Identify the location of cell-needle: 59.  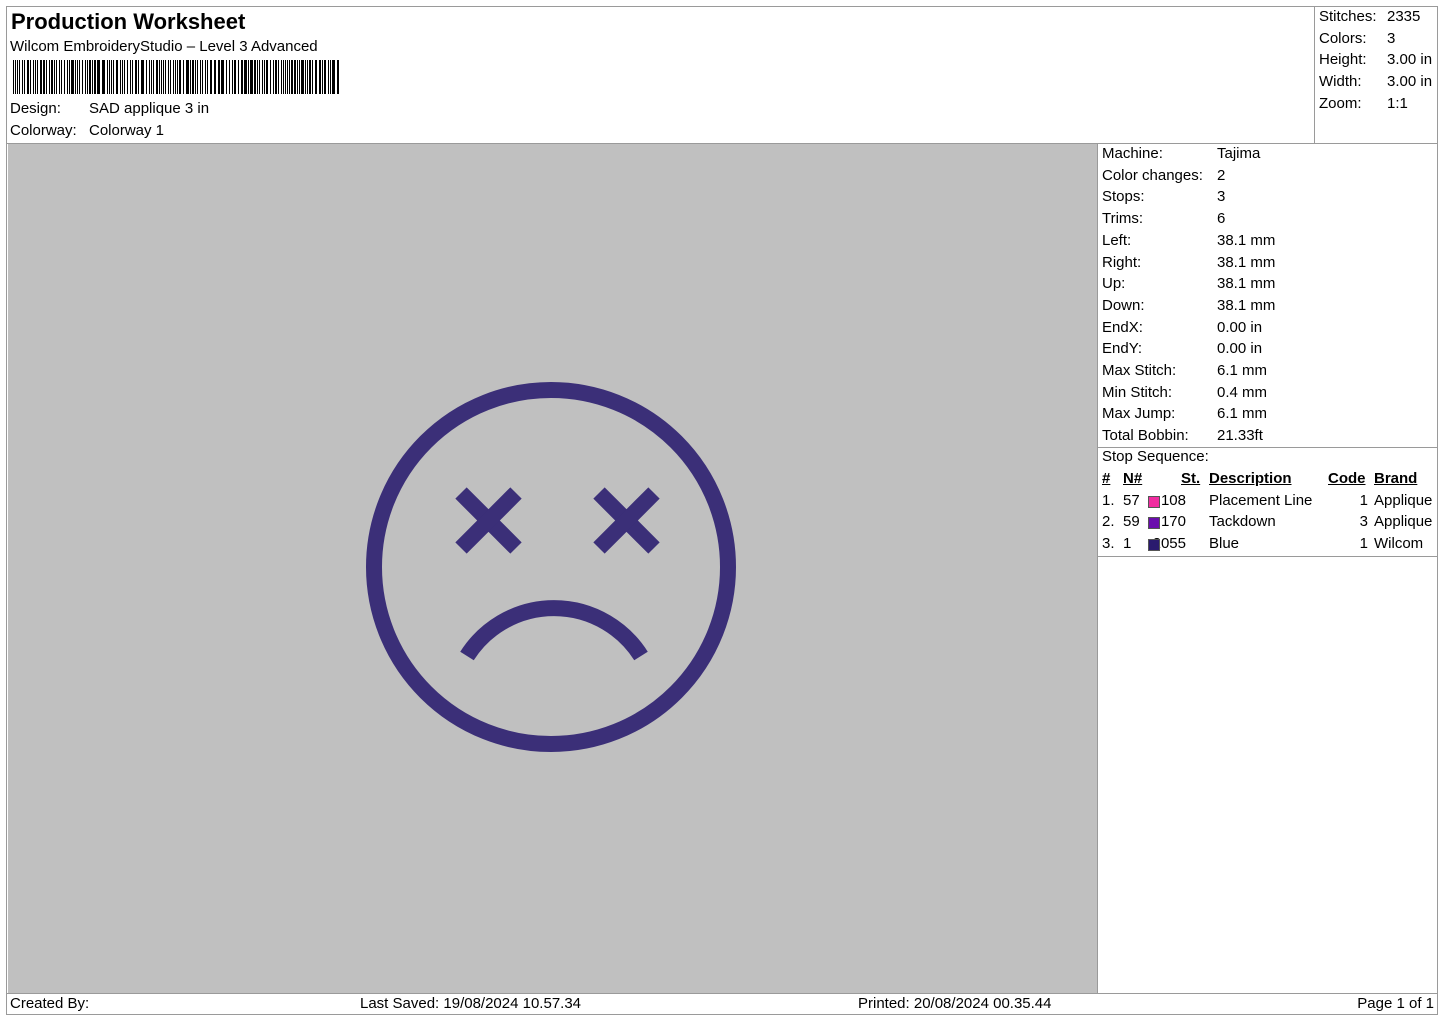
(1131, 522).